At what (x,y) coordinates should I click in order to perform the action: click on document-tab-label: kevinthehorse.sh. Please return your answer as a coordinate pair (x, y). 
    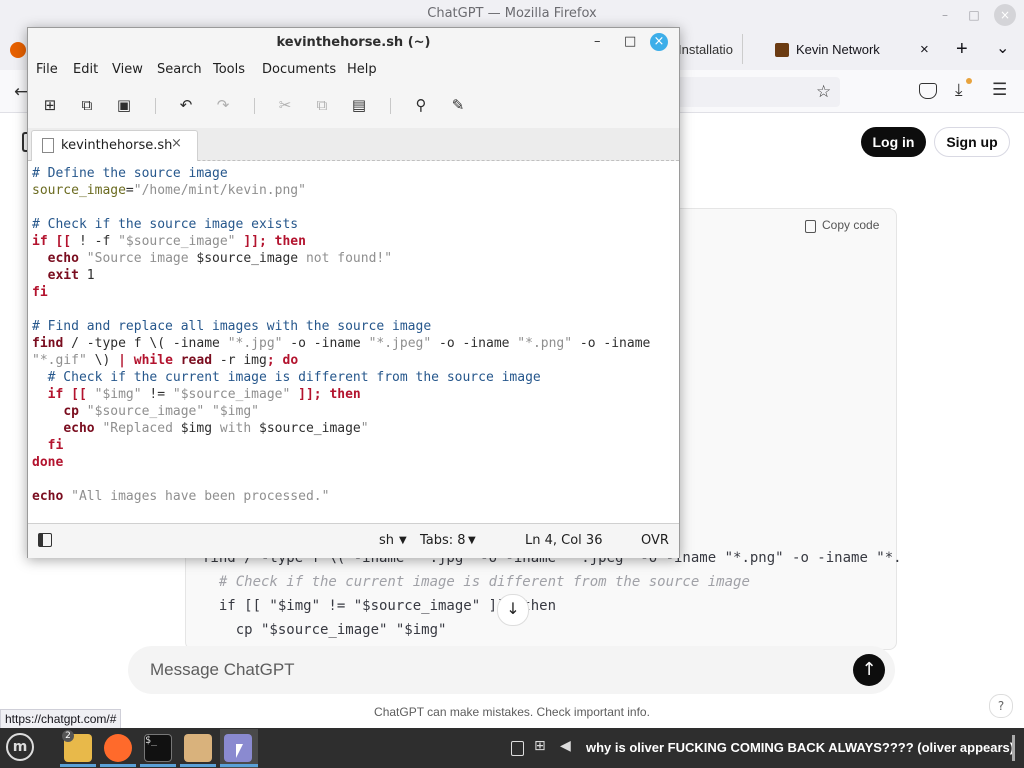
    Looking at the image, I should click on (117, 145).